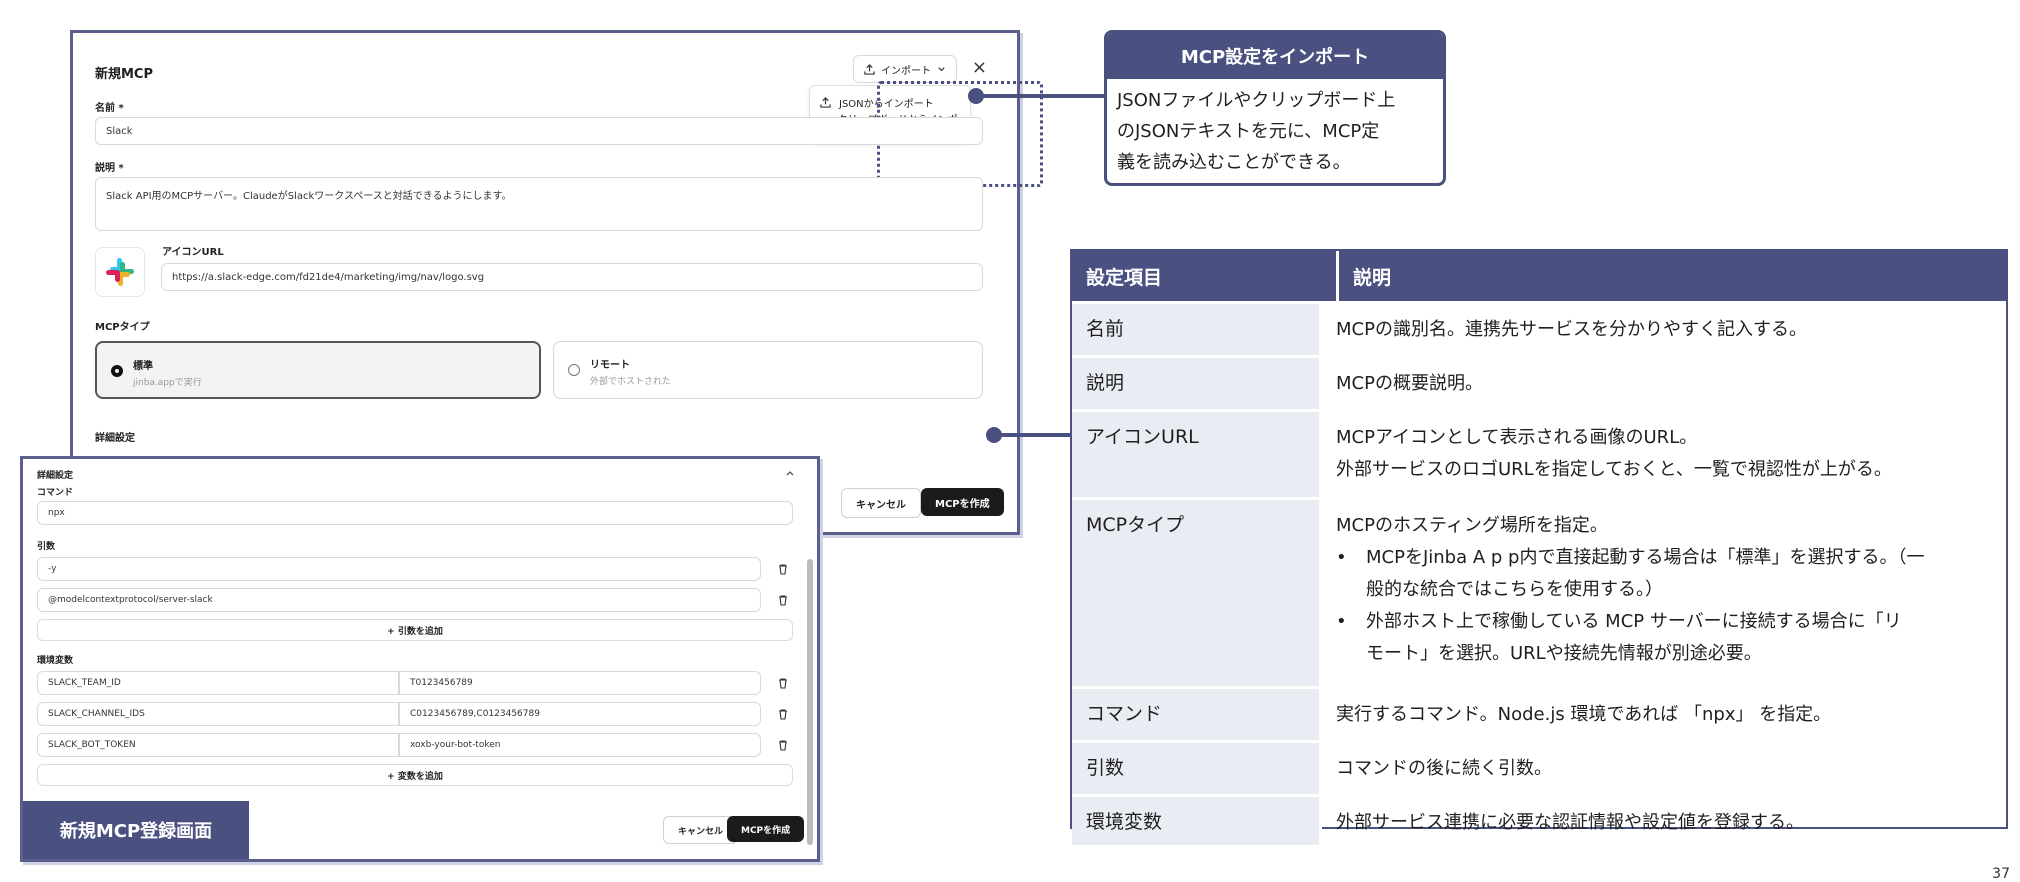 The height and width of the screenshot is (882, 2020). Describe the element at coordinates (399, 600) in the screenshot. I see `arg-input: @modelcontextprotocol/server-slack` at that location.